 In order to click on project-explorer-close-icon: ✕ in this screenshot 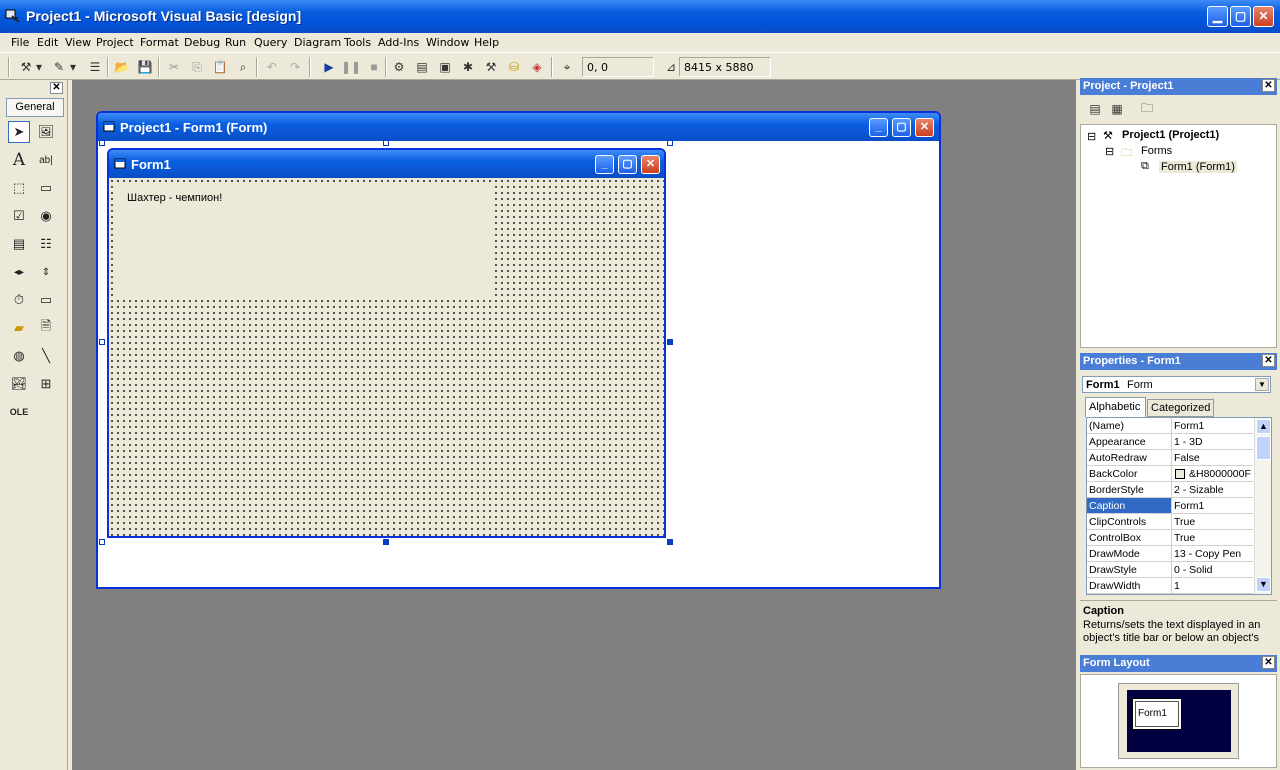, I will do `click(1268, 85)`.